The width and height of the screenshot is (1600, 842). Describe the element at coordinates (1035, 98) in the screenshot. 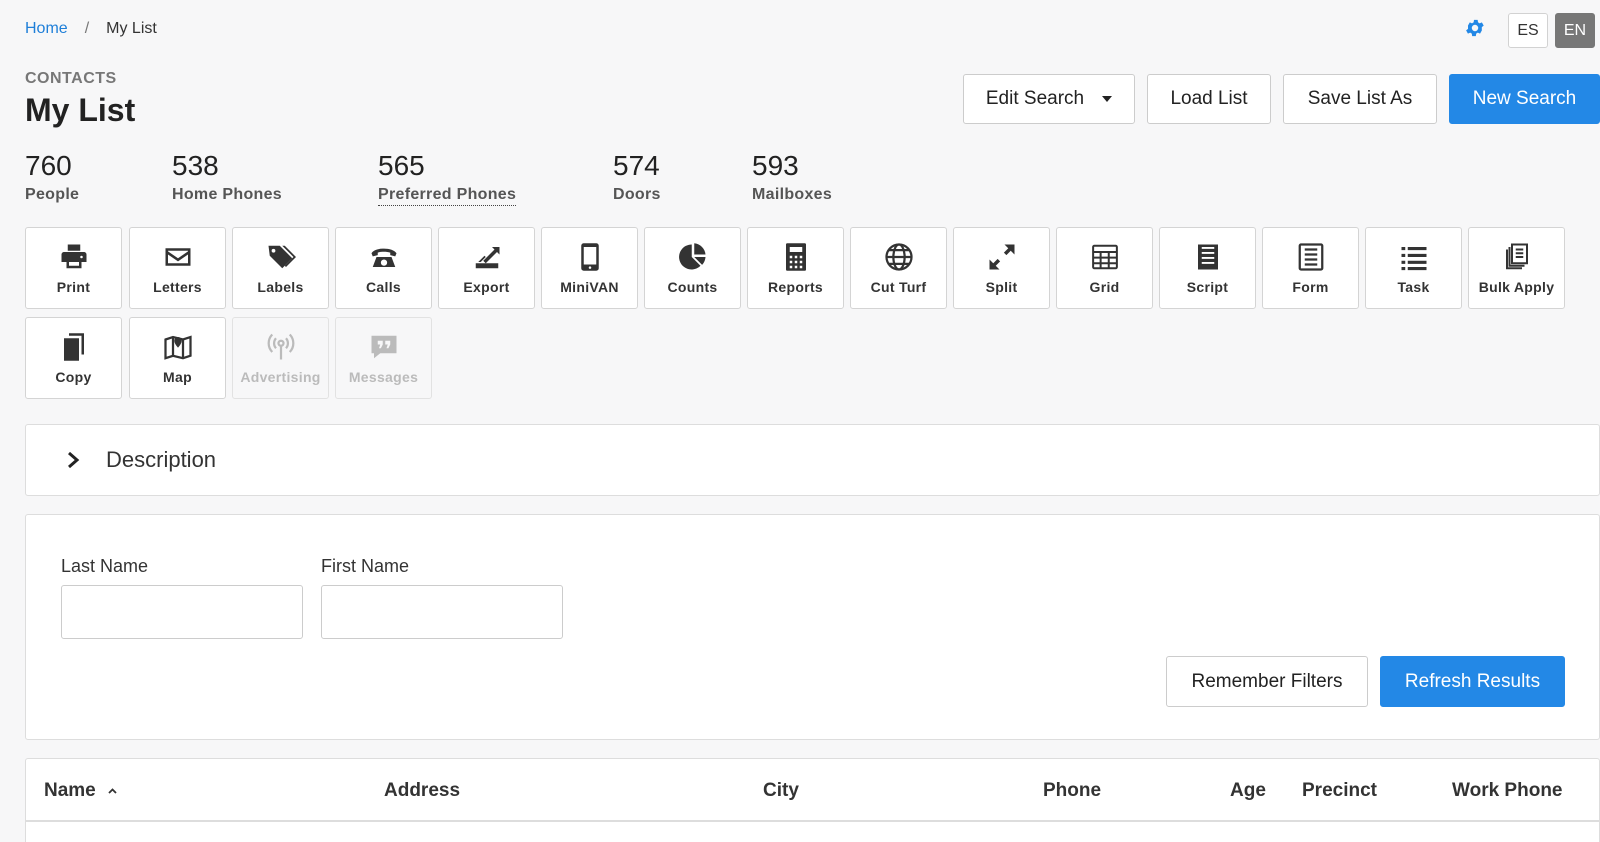

I see `edit-search-label: Edit Search` at that location.